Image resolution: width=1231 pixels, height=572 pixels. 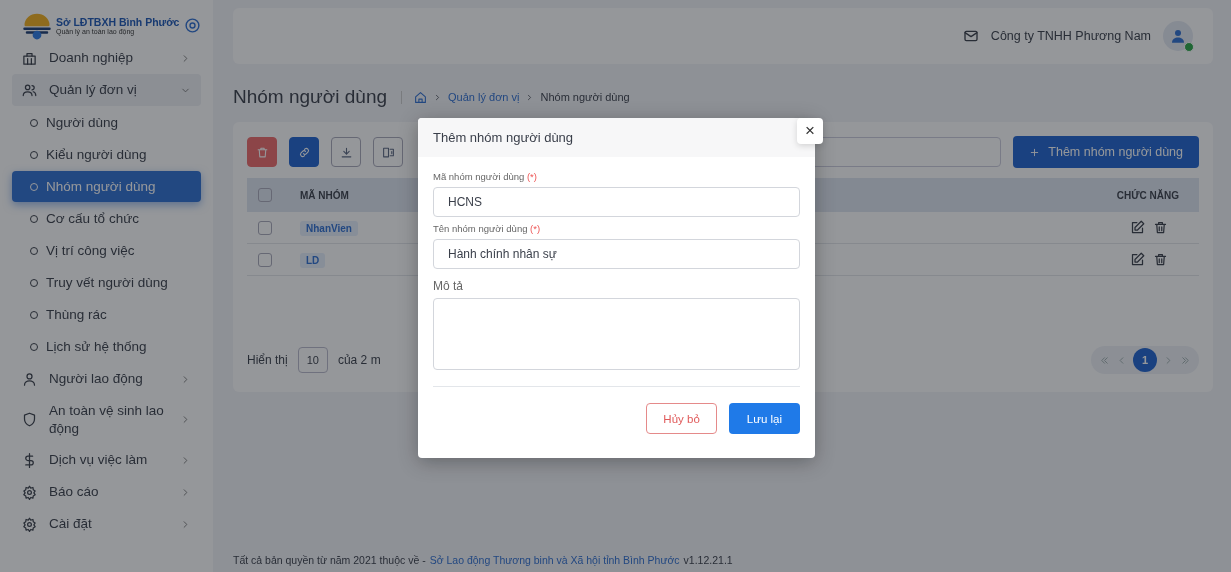 What do you see at coordinates (616, 202) in the screenshot?
I see `input-field: HCNS` at bounding box center [616, 202].